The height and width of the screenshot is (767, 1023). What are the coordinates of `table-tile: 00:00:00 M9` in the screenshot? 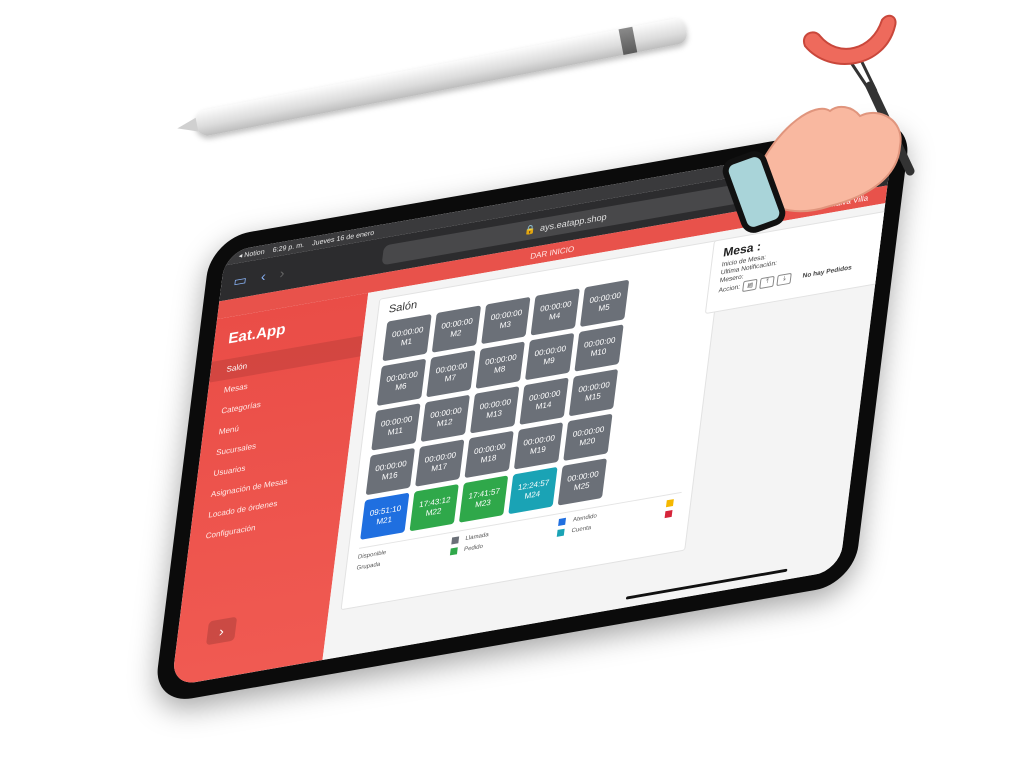 It's located at (549, 356).